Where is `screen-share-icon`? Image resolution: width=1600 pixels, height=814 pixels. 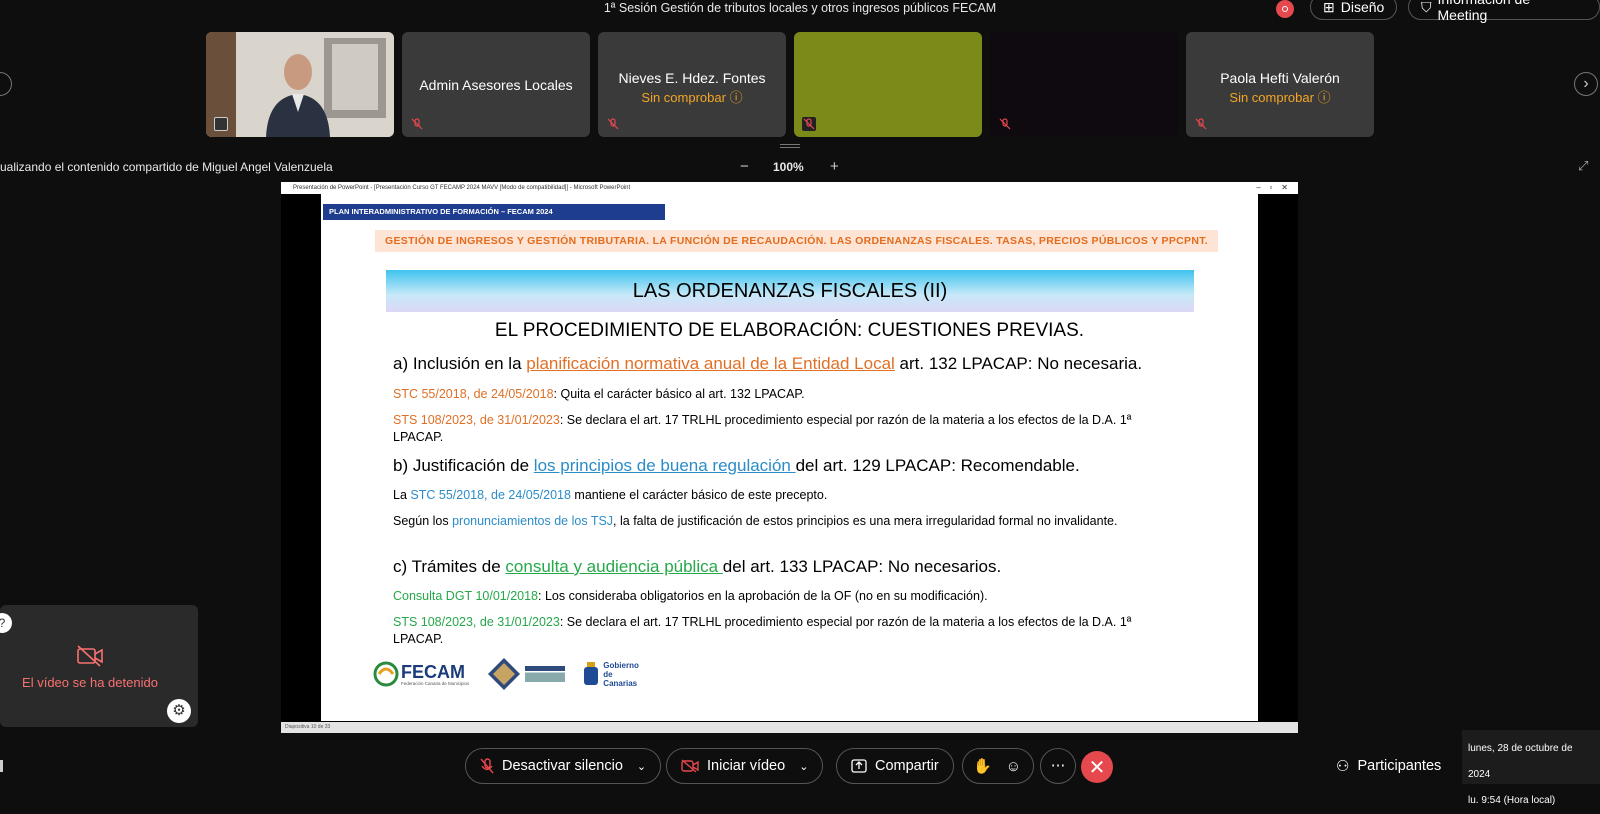
screen-share-icon is located at coordinates (221, 124).